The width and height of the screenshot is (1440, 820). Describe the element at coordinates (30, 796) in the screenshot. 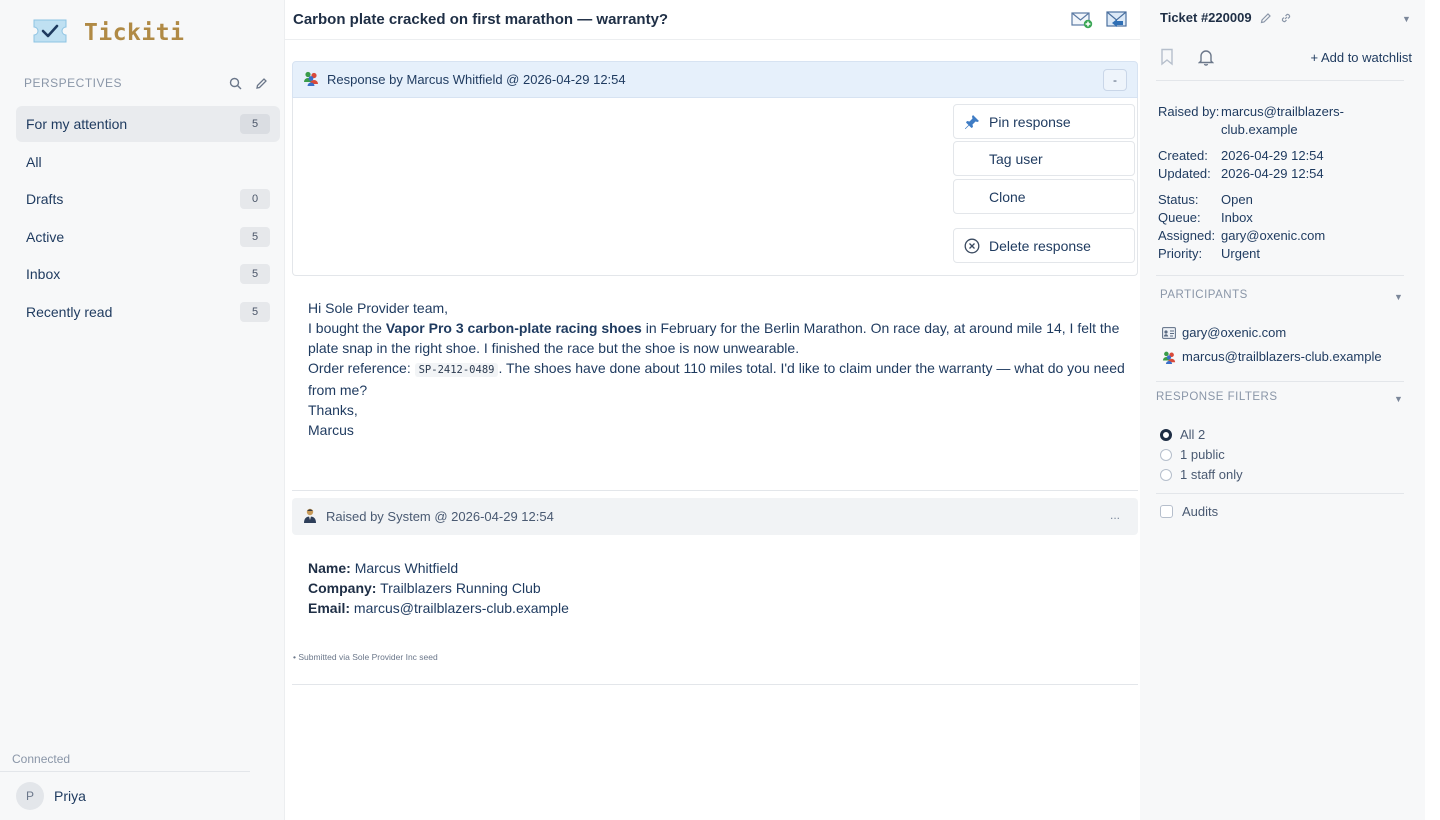

I see `avatar: P` at that location.